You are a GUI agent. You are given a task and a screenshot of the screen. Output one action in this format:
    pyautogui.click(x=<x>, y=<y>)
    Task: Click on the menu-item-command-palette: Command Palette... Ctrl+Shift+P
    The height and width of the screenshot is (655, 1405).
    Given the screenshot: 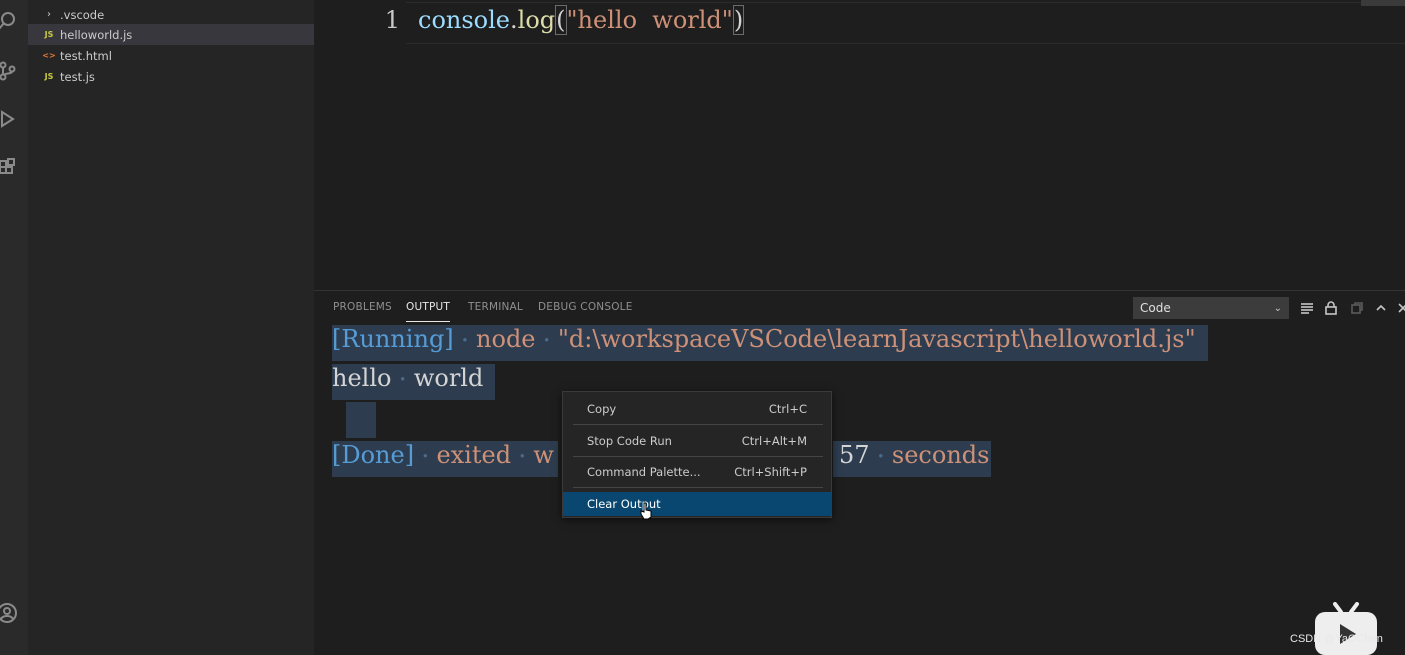 What is the action you would take?
    pyautogui.click(x=697, y=472)
    